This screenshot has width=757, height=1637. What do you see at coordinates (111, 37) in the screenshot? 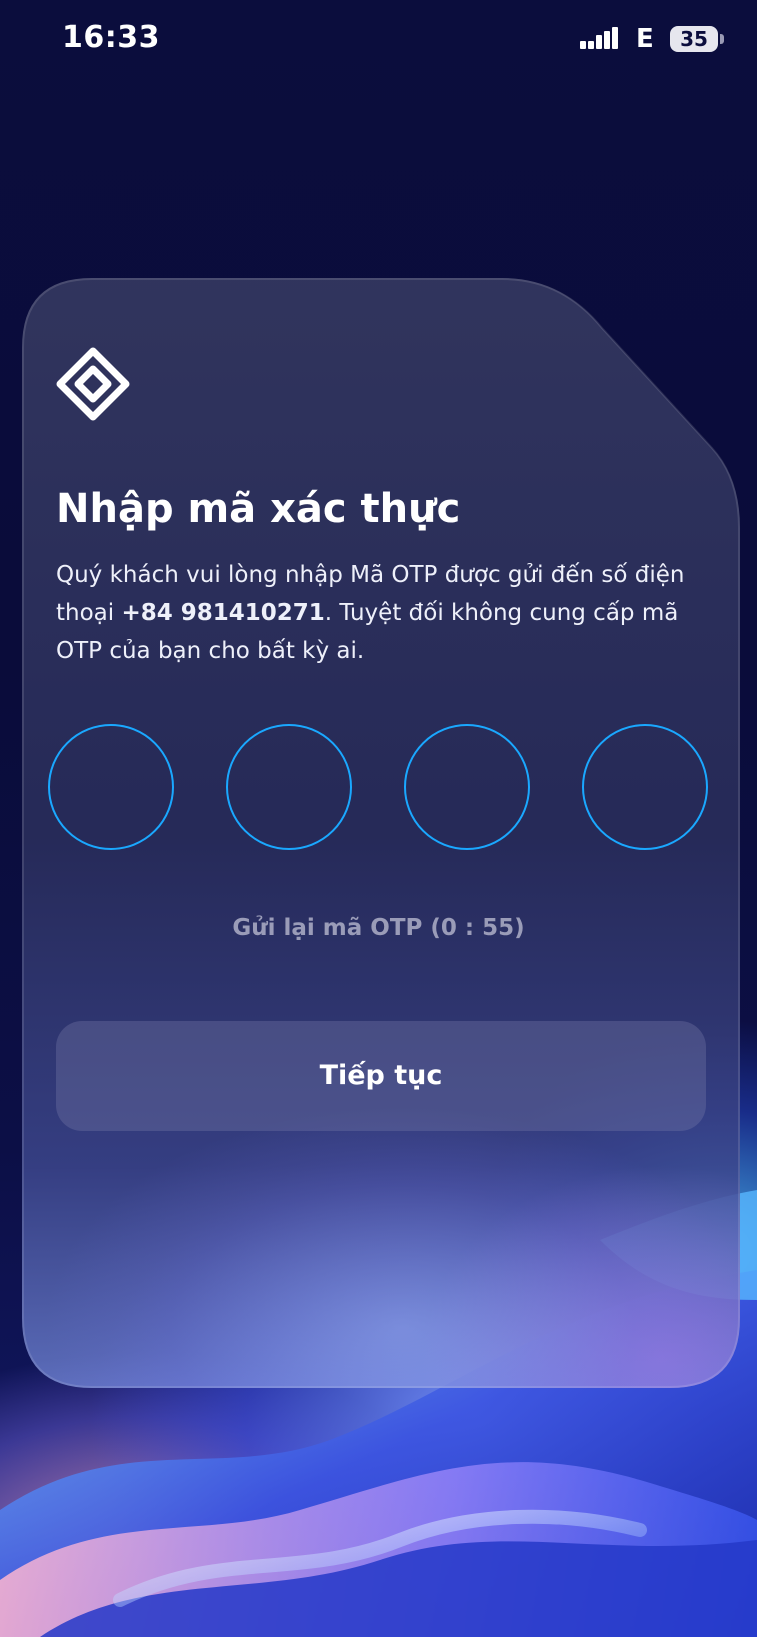
I see `status-time: 16:33` at bounding box center [111, 37].